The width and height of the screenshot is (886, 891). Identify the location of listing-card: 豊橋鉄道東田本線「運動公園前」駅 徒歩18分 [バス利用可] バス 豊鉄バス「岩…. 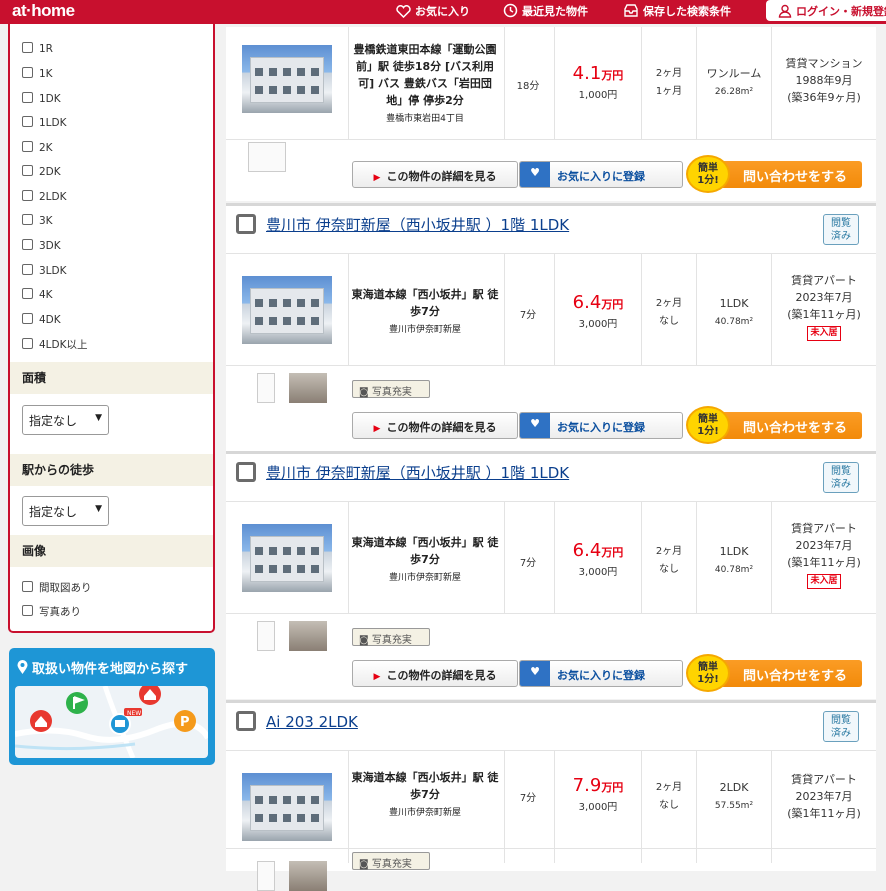
(551, 114).